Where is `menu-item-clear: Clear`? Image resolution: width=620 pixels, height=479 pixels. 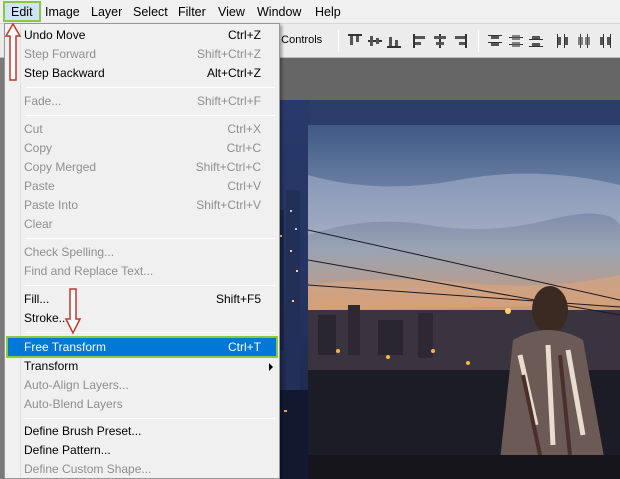
menu-item-clear: Clear is located at coordinates (142, 224).